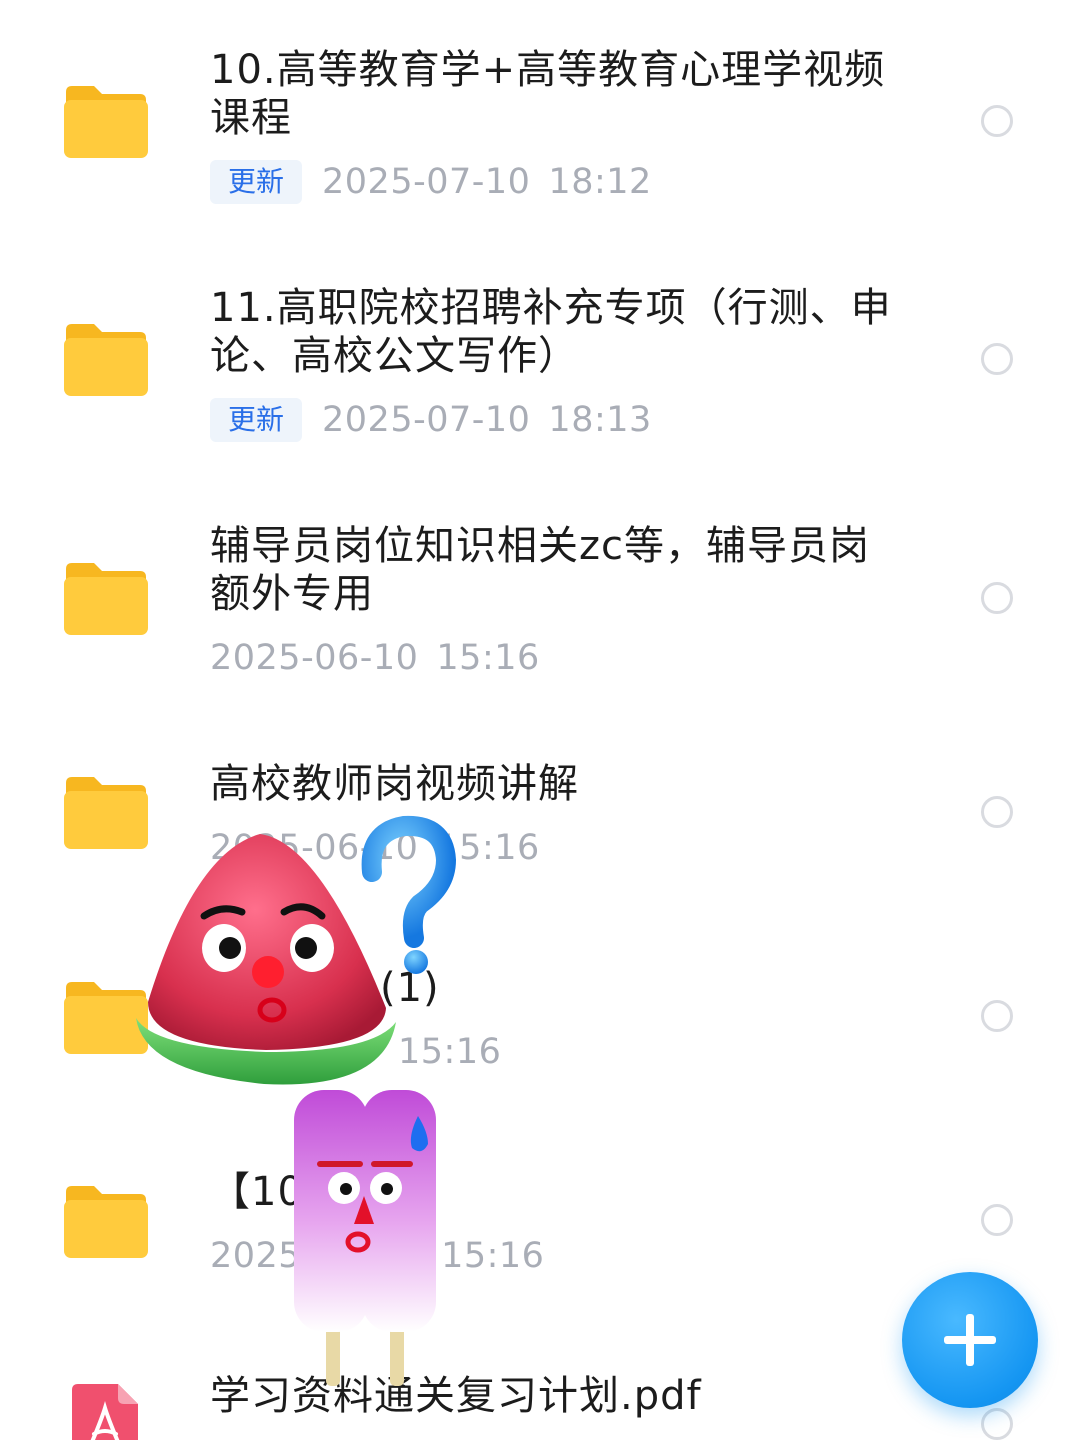  Describe the element at coordinates (256, 1256) in the screenshot. I see `file-date: 2025` at that location.